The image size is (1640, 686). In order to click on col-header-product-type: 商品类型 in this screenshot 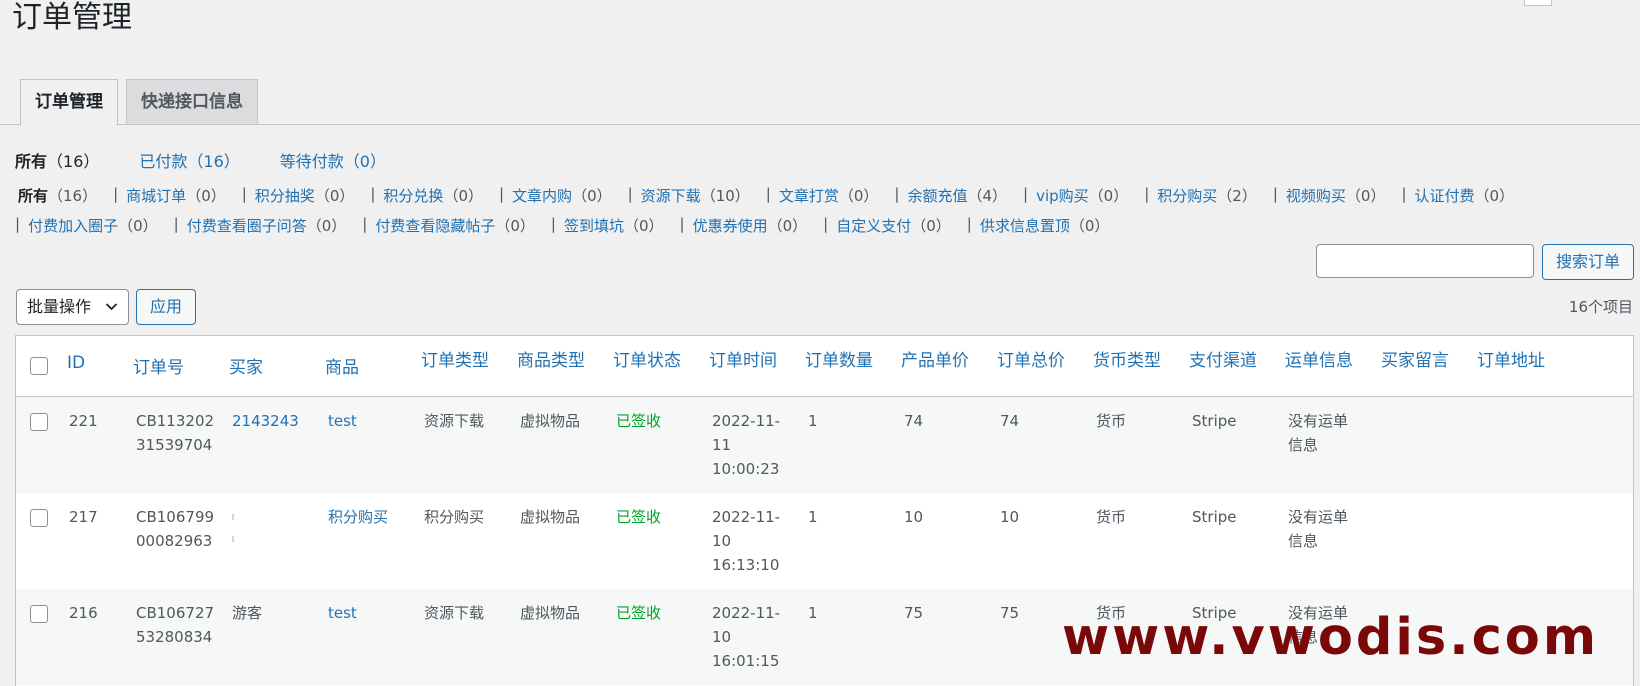, I will do `click(551, 358)`.